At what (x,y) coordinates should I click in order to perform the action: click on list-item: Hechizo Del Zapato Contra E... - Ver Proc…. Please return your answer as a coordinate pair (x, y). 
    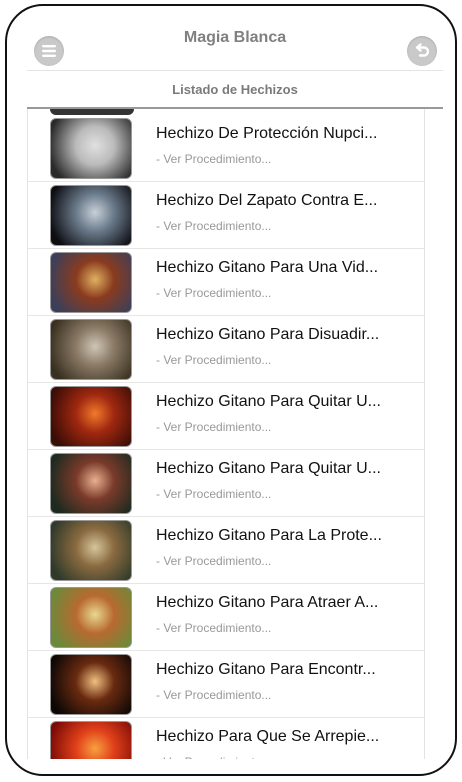
    Looking at the image, I should click on (226, 215).